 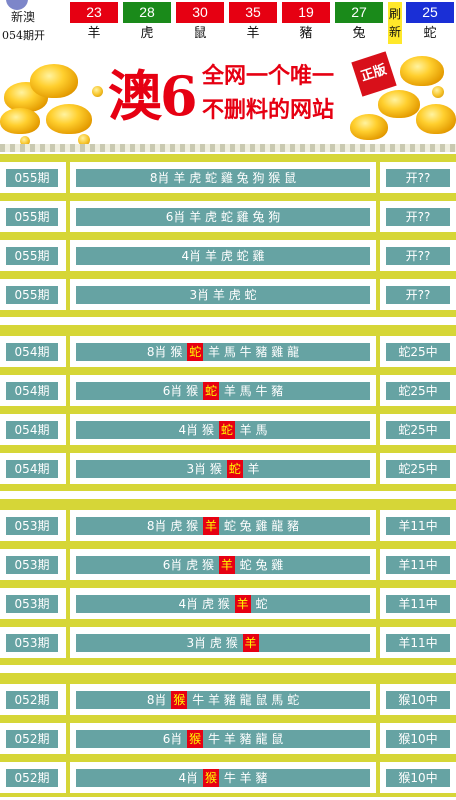 I want to click on zodiac-prediction: 6肖 羊 虎 蛇 雞 兔 狗, so click(x=223, y=217).